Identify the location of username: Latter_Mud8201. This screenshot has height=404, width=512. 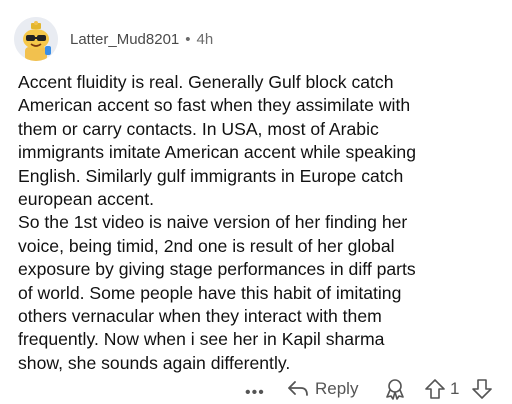
(124, 39).